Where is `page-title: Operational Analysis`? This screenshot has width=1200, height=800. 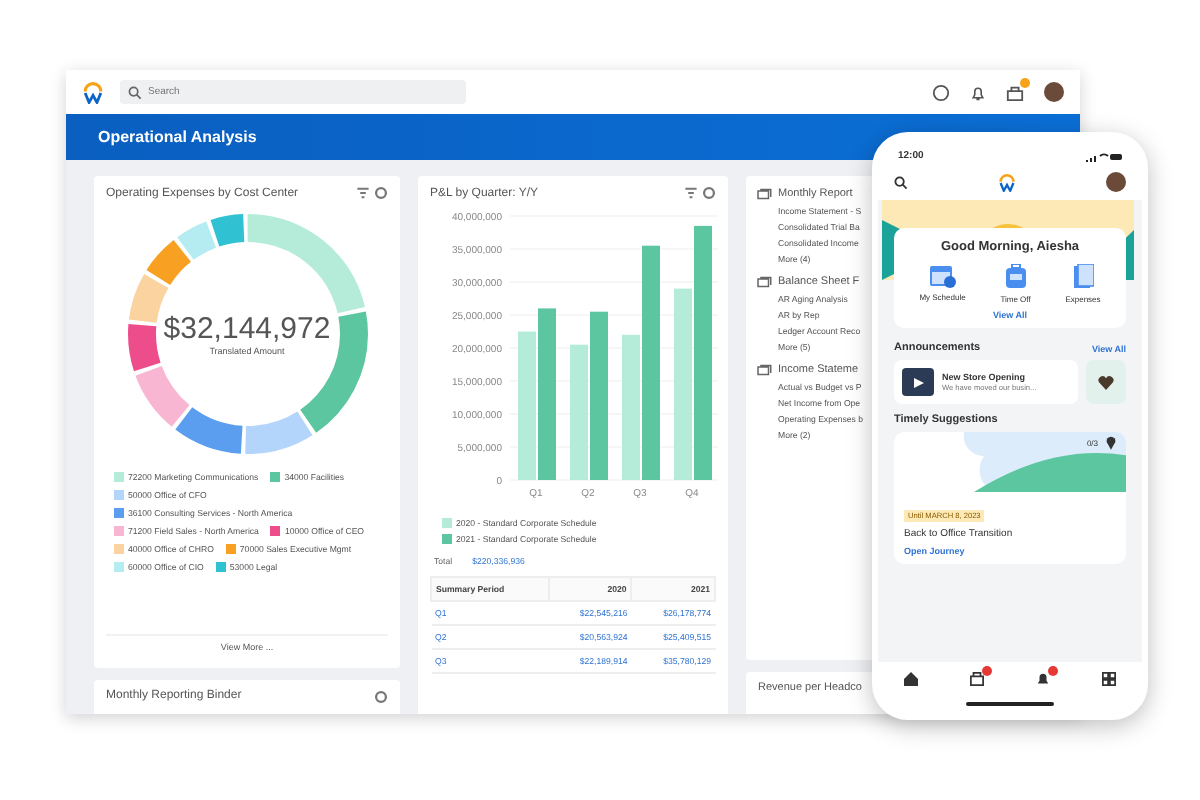
page-title: Operational Analysis is located at coordinates (177, 137).